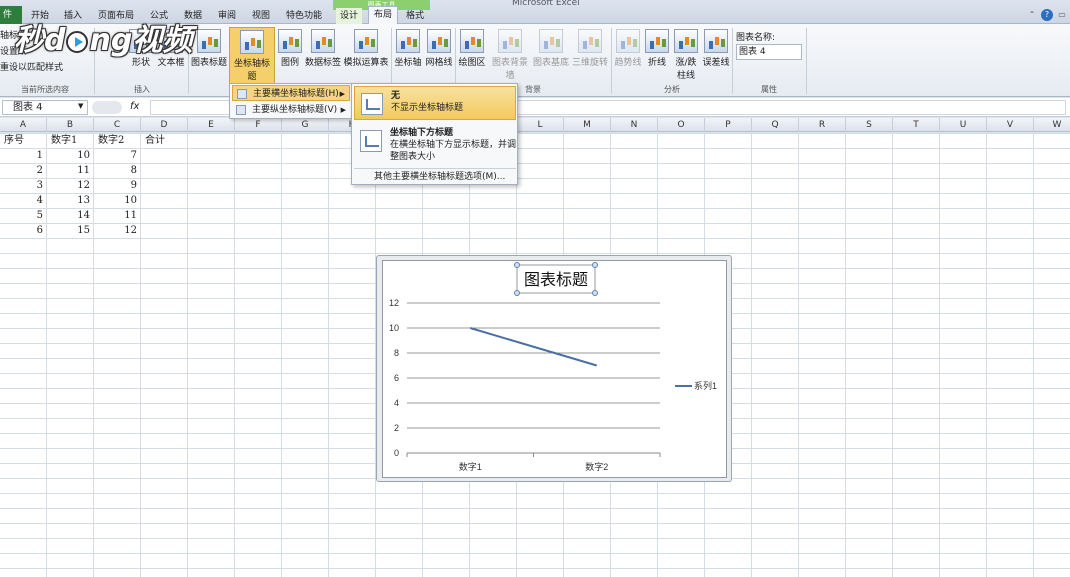 The image size is (1070, 577). I want to click on header-cell: 合计, so click(165, 140).